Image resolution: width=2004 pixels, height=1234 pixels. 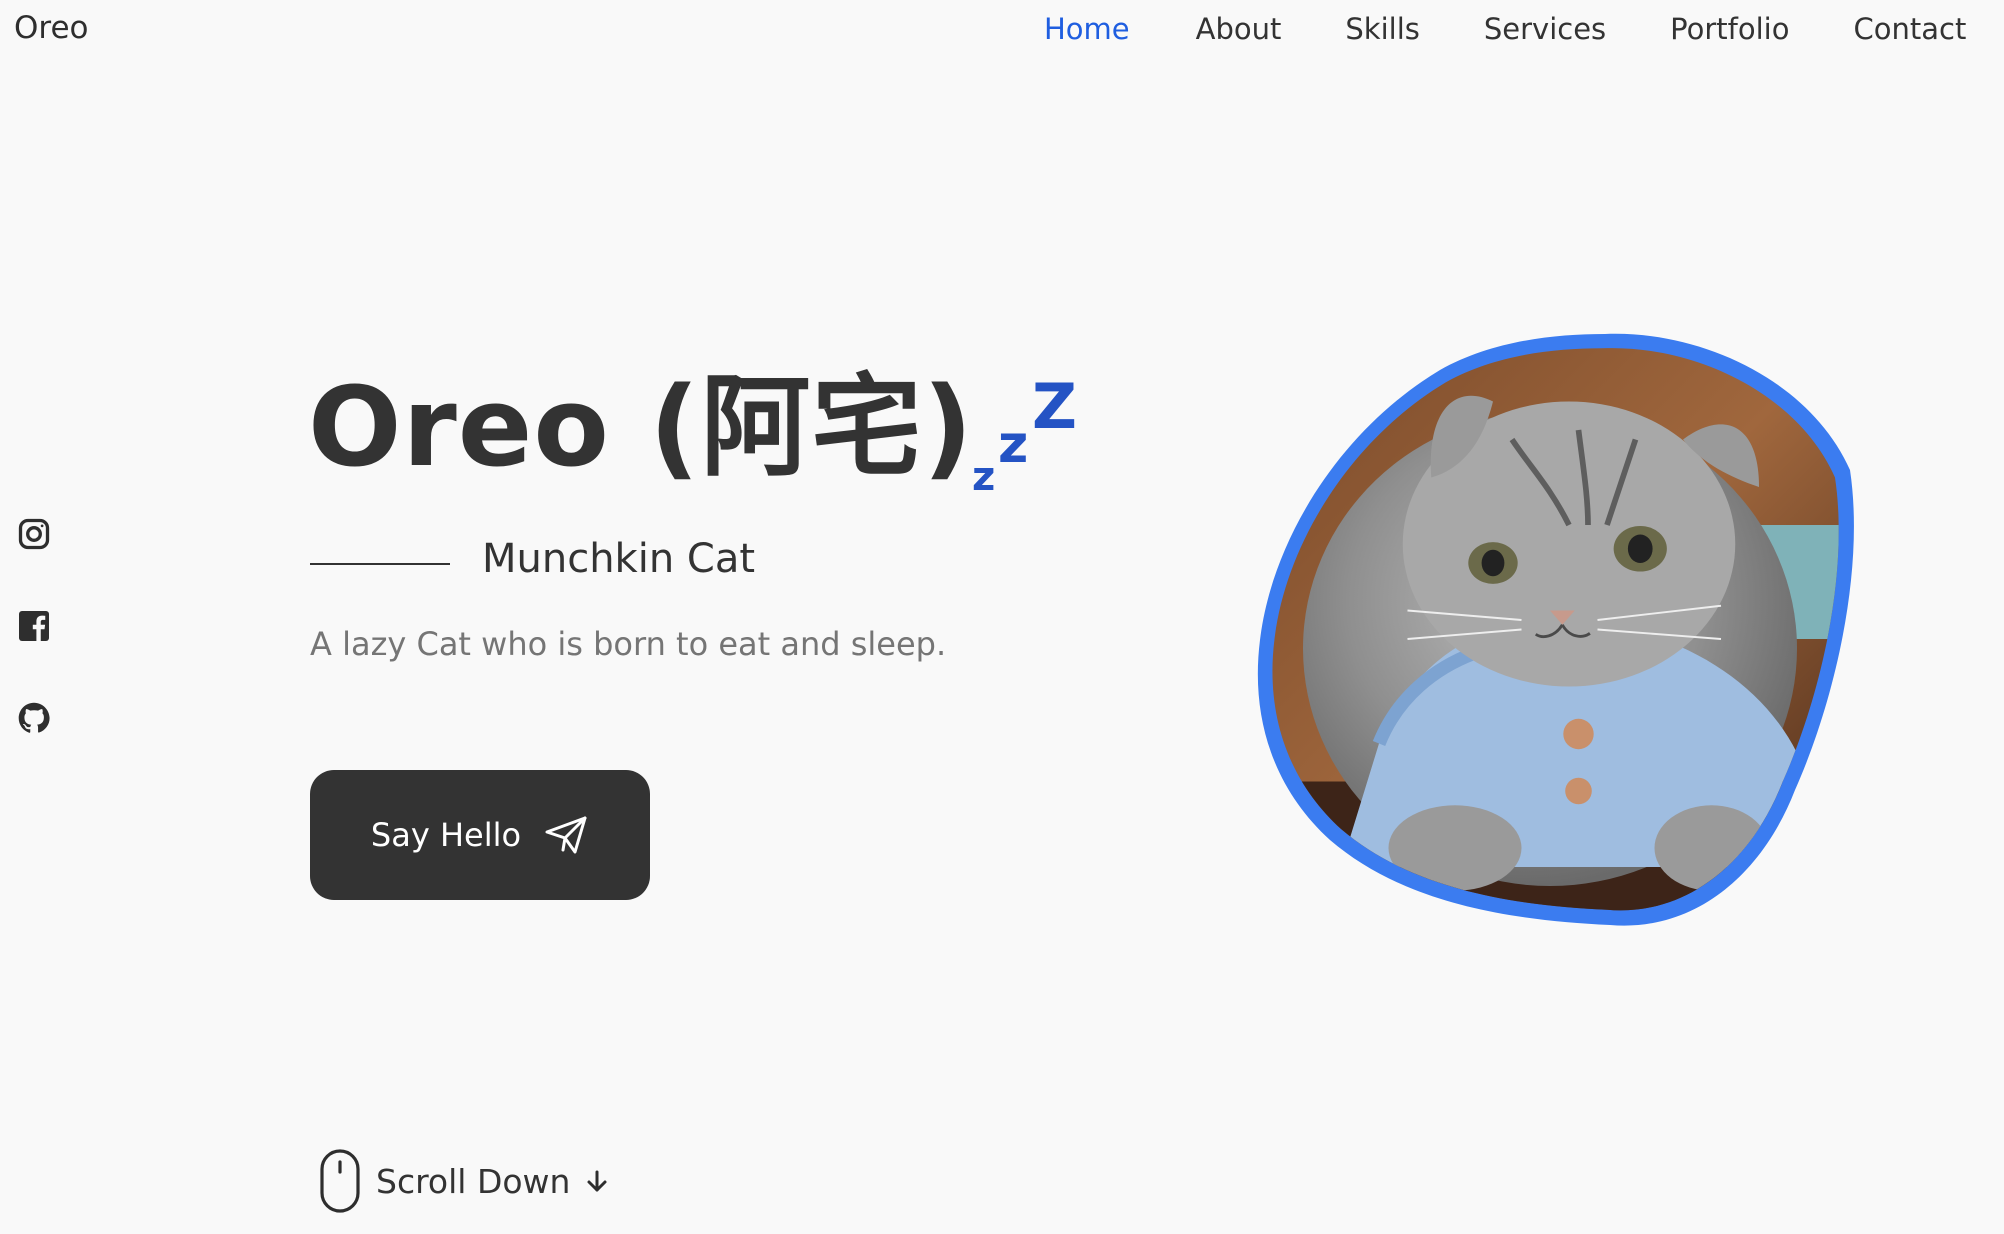 What do you see at coordinates (1729, 29) in the screenshot?
I see `nav-portfolio: Portfolio` at bounding box center [1729, 29].